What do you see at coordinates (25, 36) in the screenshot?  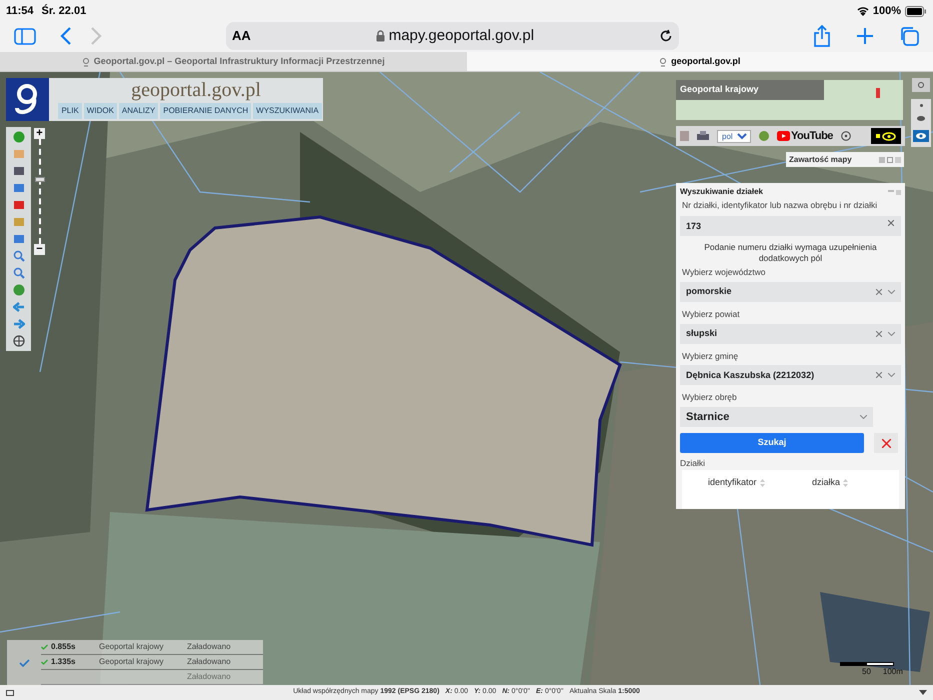 I see `sidebar-icon` at bounding box center [25, 36].